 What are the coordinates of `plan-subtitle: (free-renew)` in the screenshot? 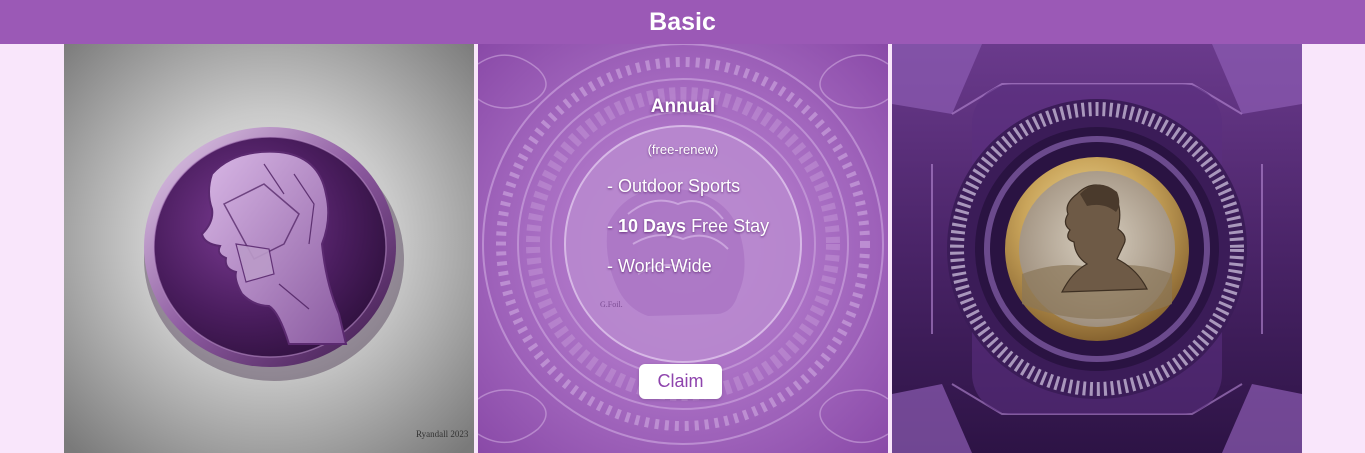 It's located at (683, 149).